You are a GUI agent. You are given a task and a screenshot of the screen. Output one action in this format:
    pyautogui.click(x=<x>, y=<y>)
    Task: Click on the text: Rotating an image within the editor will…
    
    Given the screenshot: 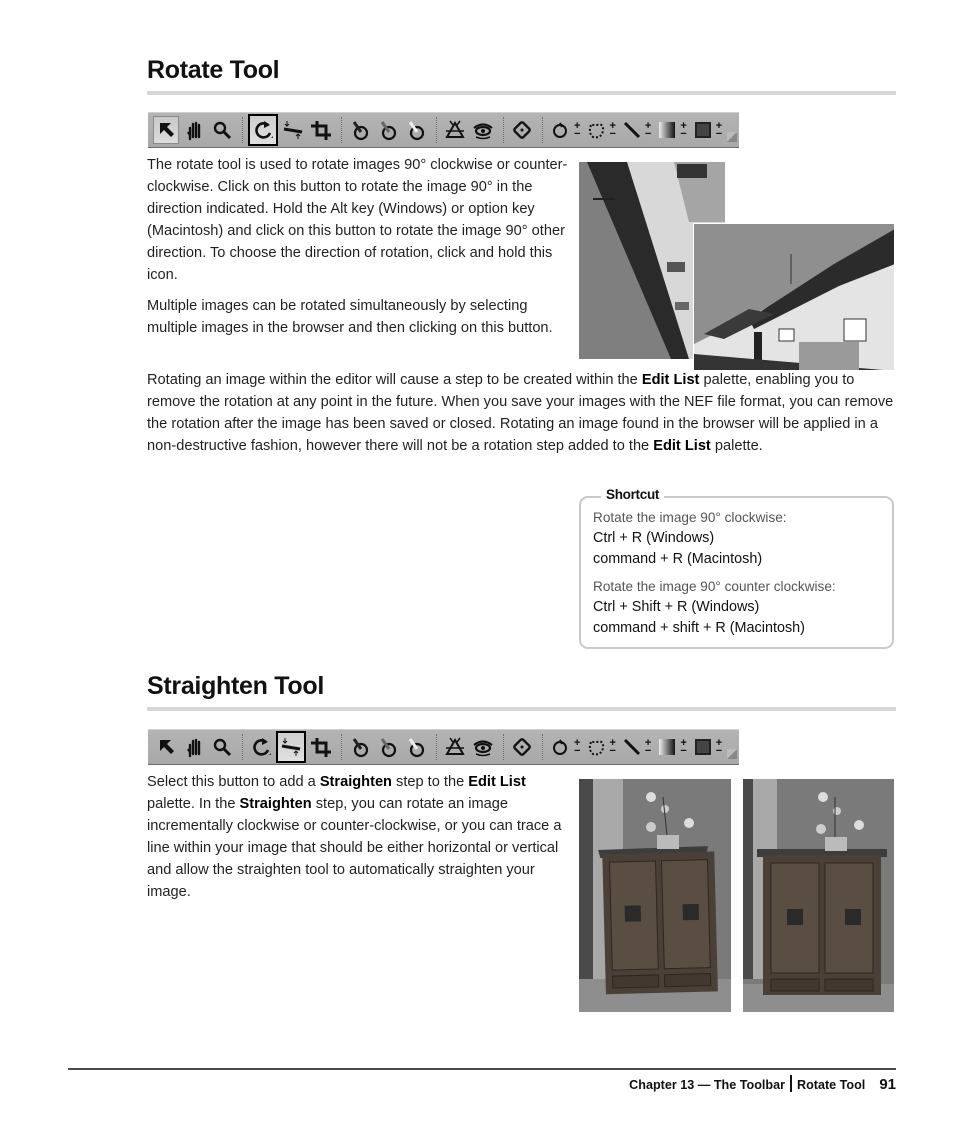 What is the action you would take?
    pyautogui.click(x=394, y=380)
    